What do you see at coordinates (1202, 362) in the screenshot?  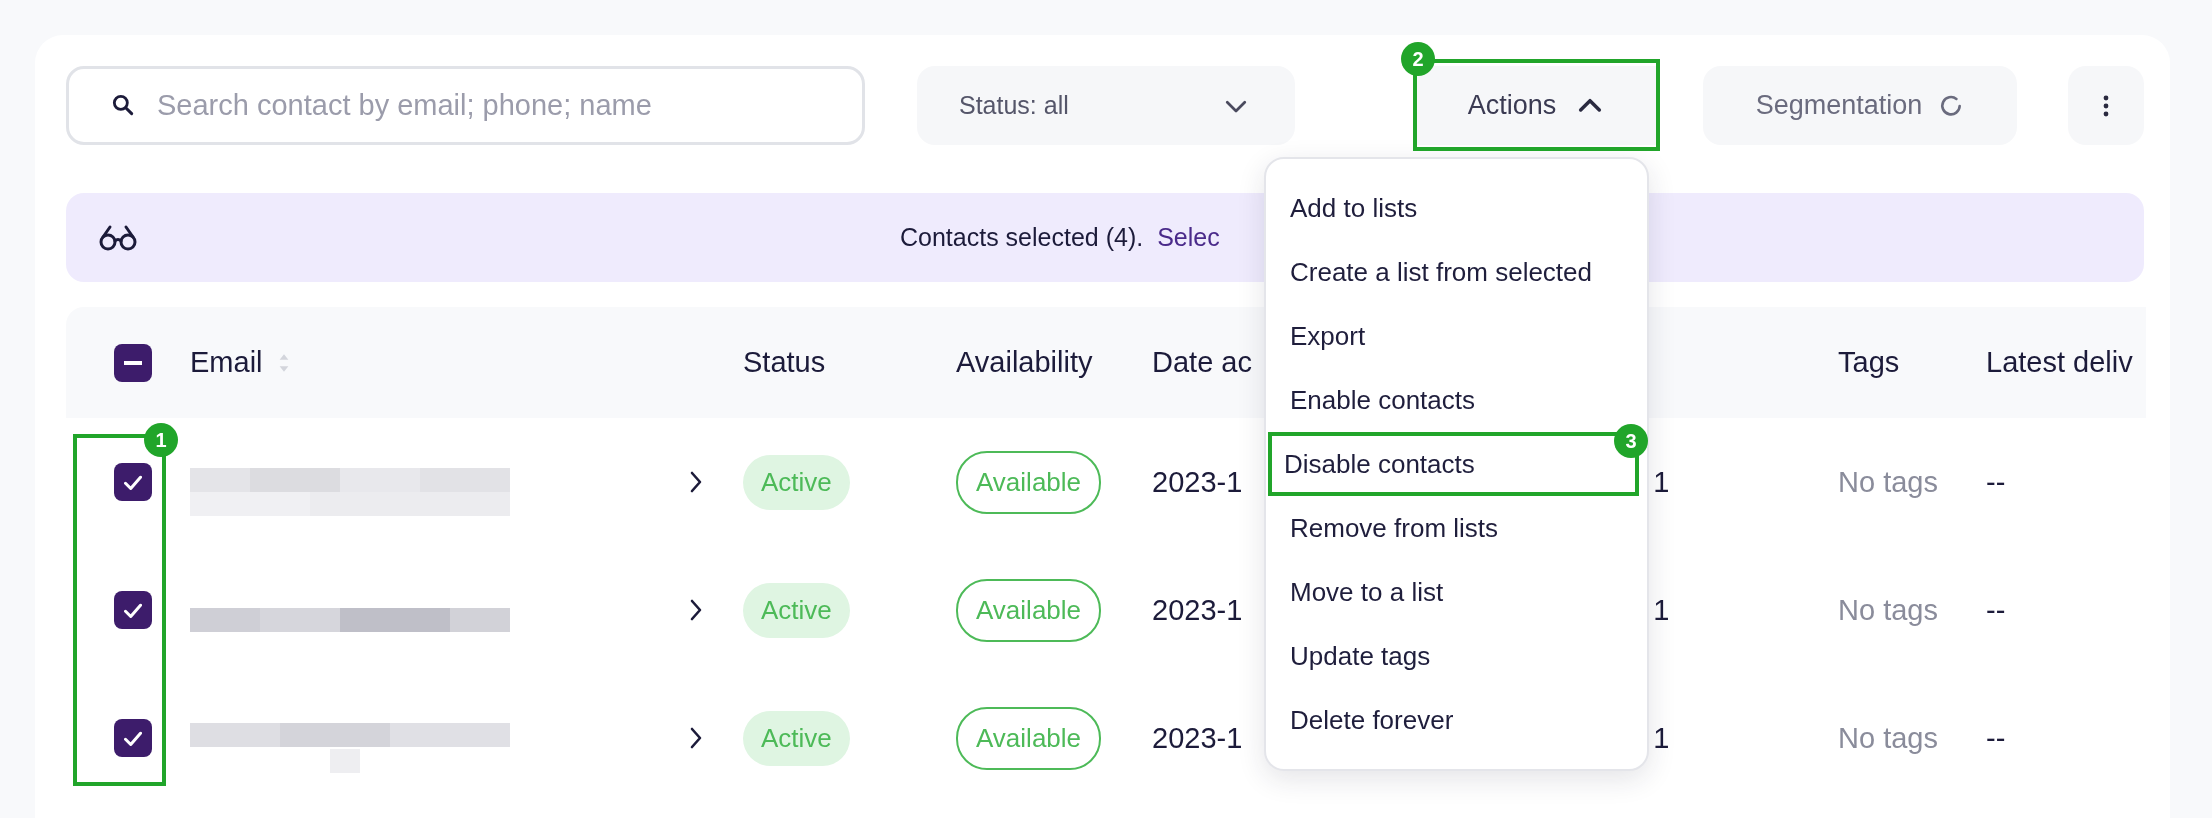 I see `column-header: Date ac` at bounding box center [1202, 362].